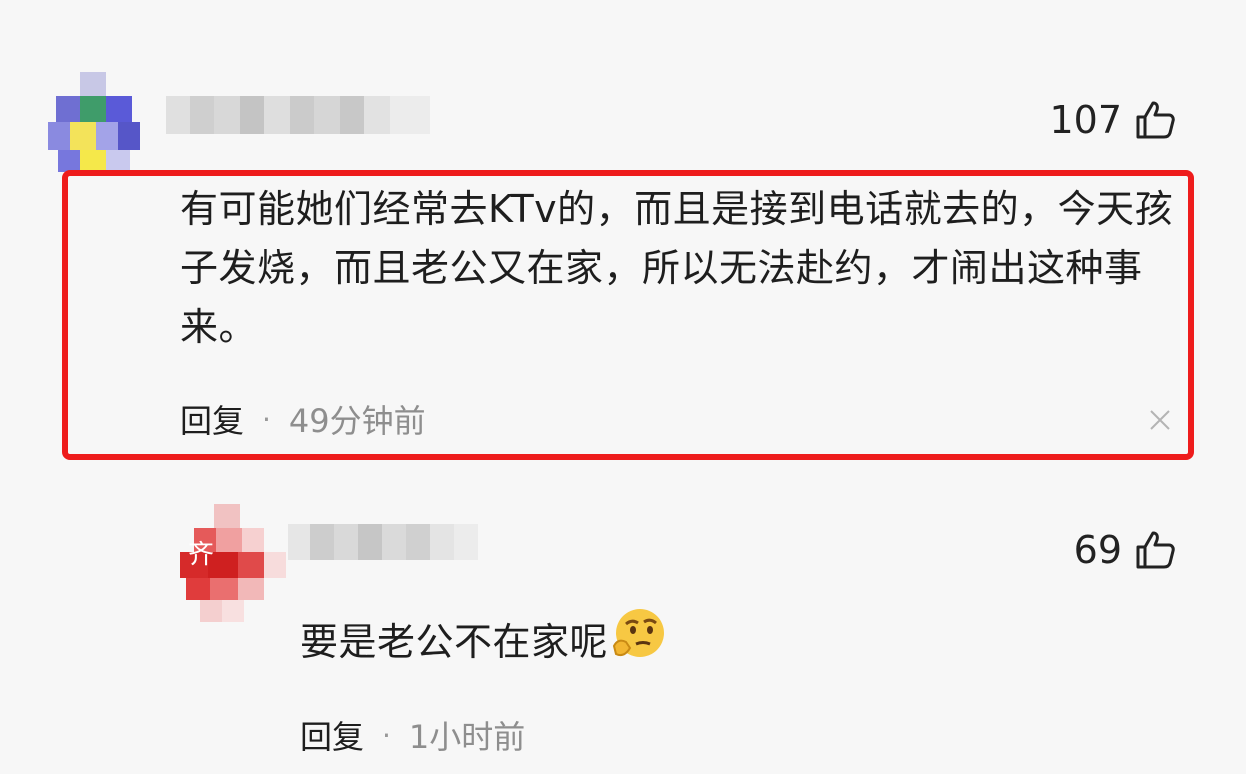  What do you see at coordinates (1097, 550) in the screenshot?
I see `like-count: 69` at bounding box center [1097, 550].